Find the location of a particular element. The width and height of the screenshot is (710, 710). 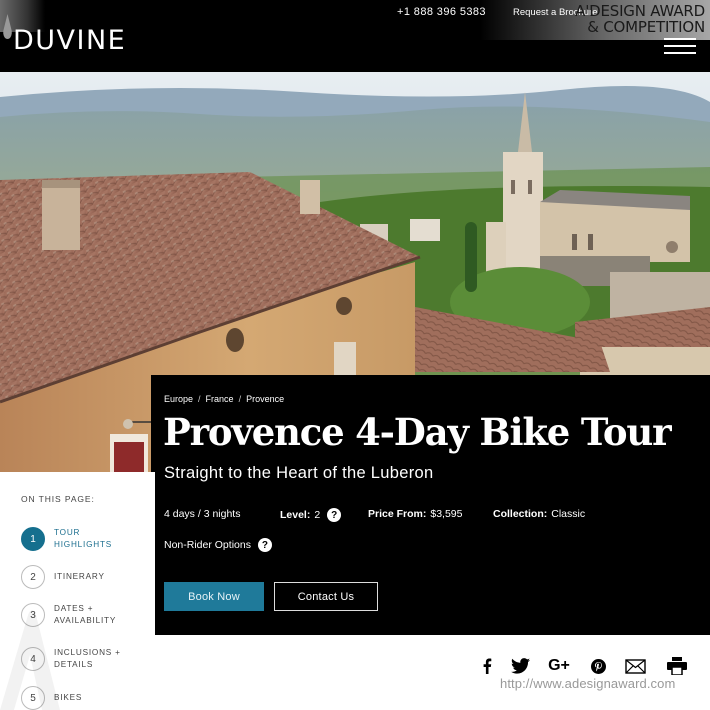

tour-subtitle: Straight to the Heart of the Luberon is located at coordinates (299, 473).